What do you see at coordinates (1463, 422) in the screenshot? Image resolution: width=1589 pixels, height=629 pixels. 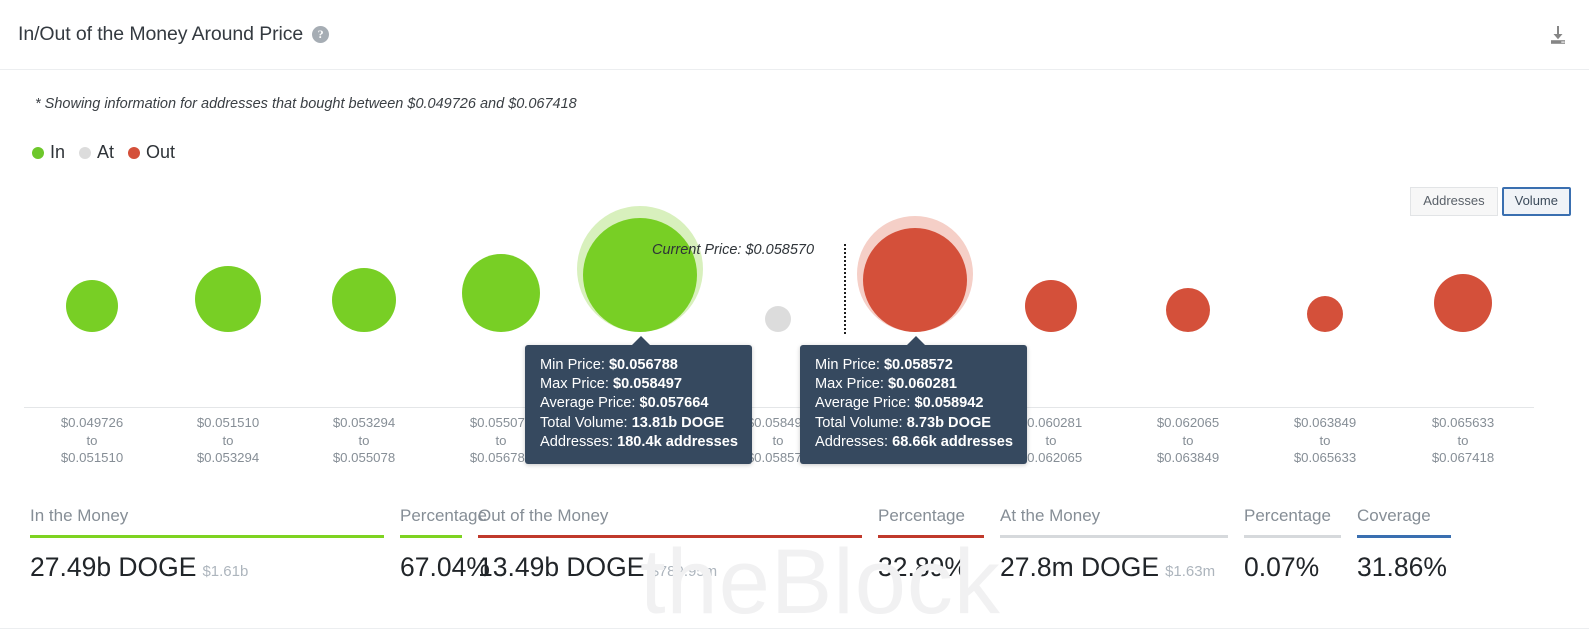 I see `x-tick-min: $0.065633` at bounding box center [1463, 422].